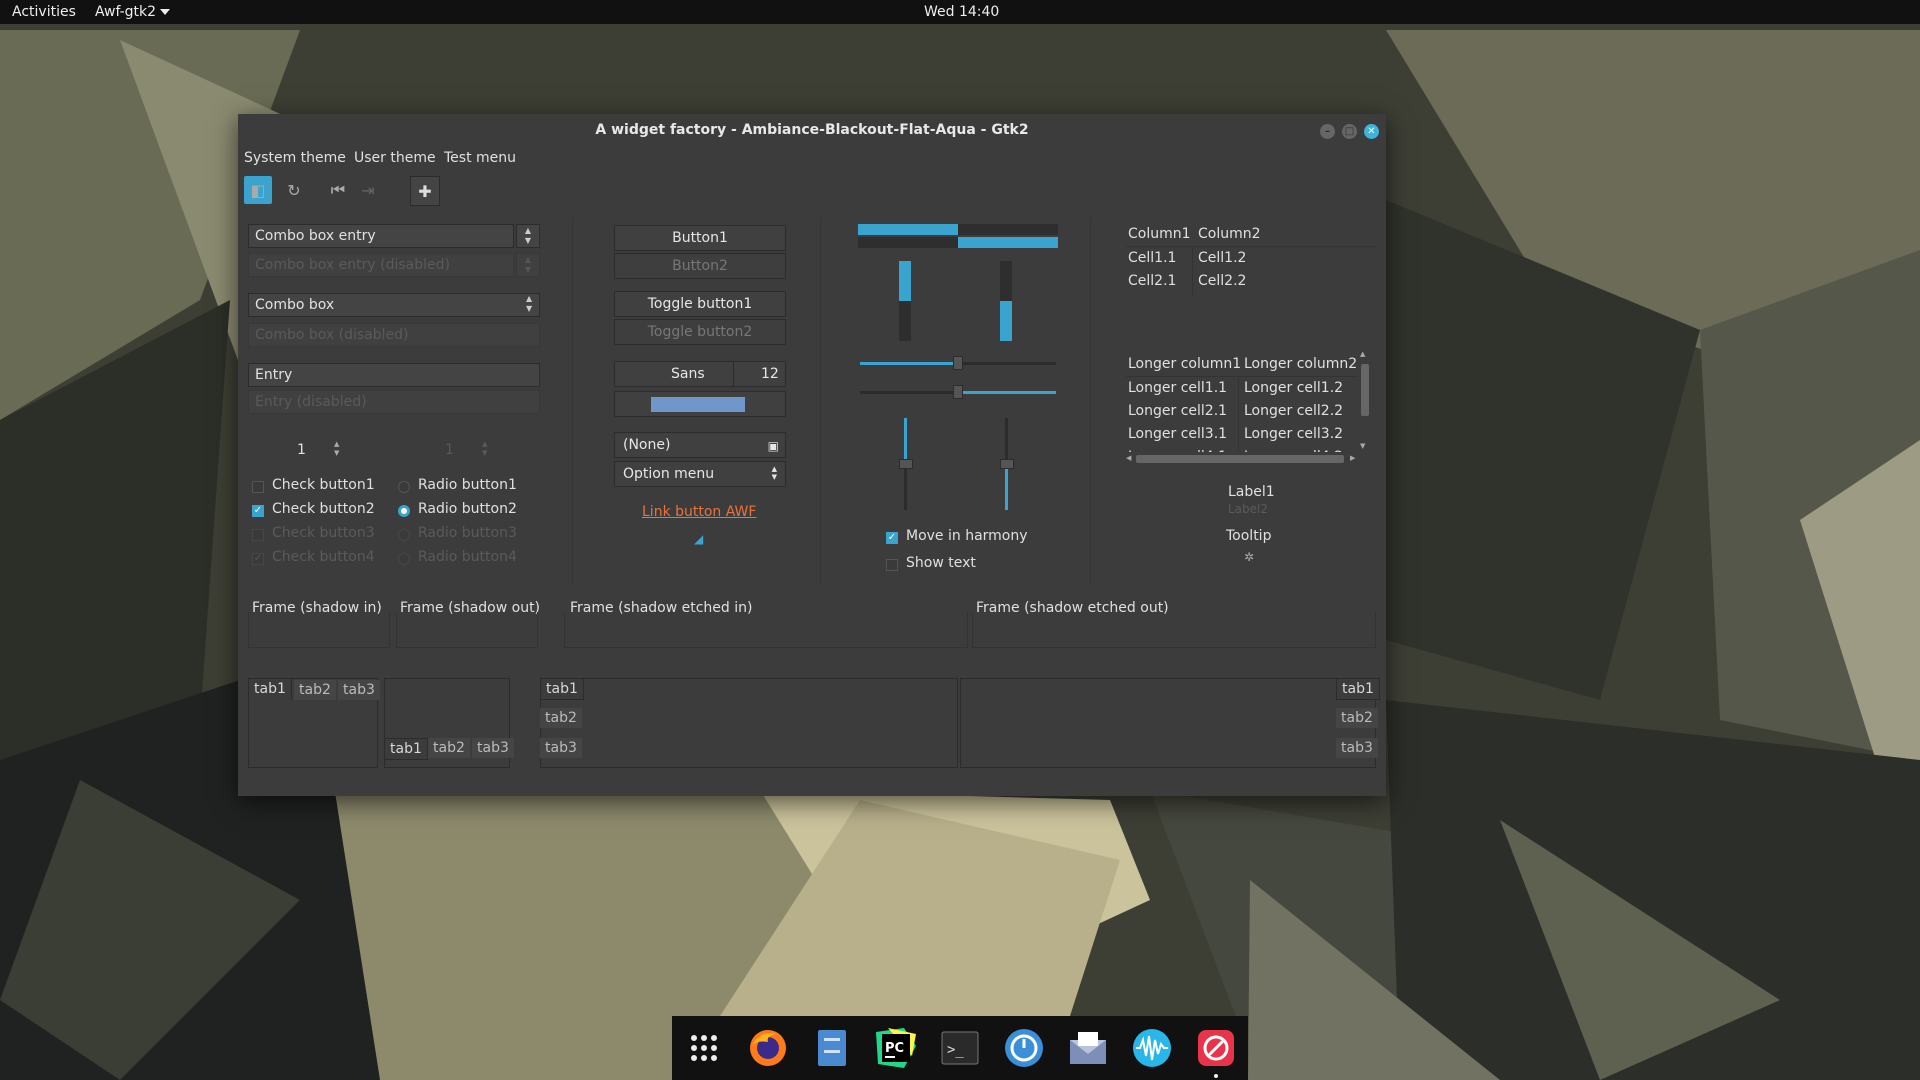  What do you see at coordinates (394, 305) in the screenshot?
I see `combo-box: Combo box` at bounding box center [394, 305].